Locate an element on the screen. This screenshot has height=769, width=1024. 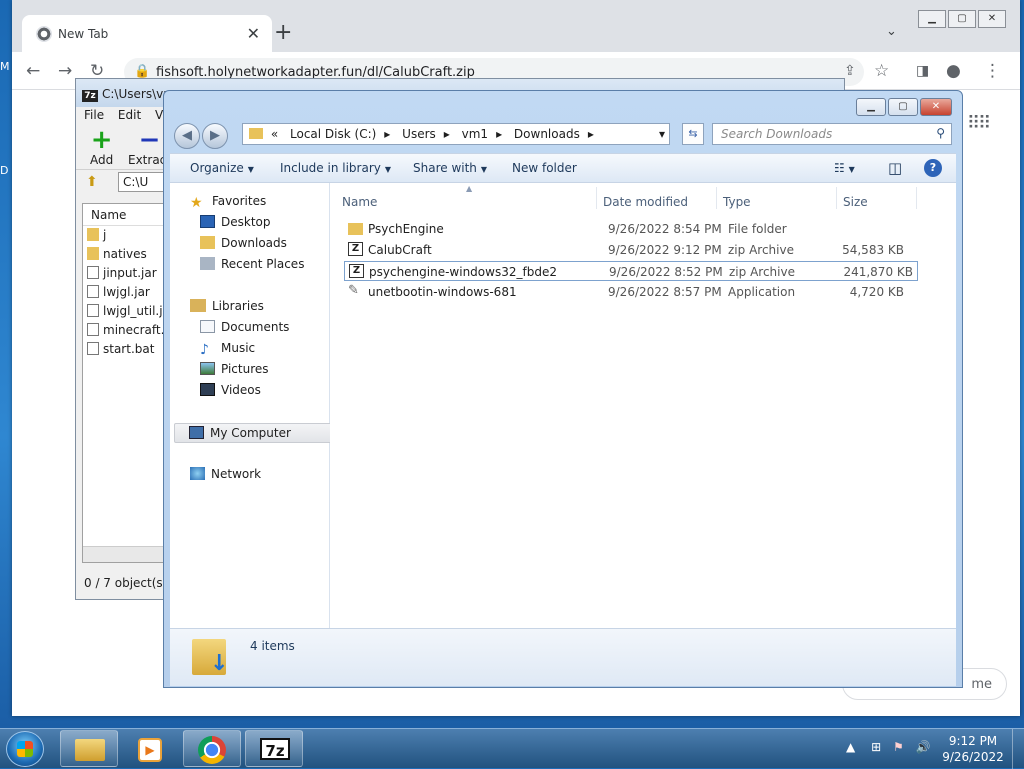
menu-dots-icon: ⋮ is located at coordinates (992, 71).